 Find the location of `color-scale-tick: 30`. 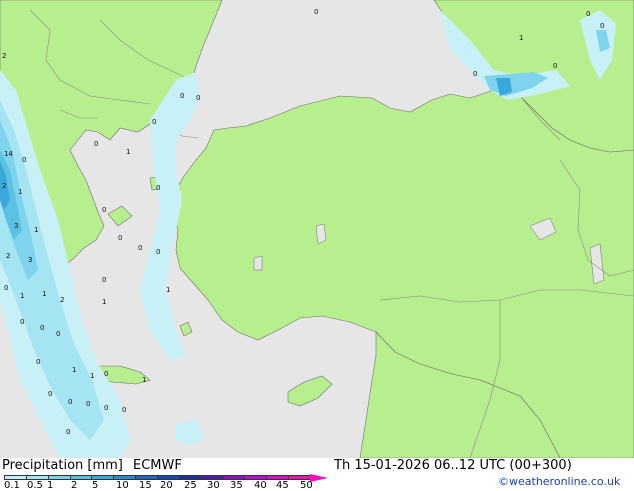

color-scale-tick: 30 is located at coordinates (213, 485).